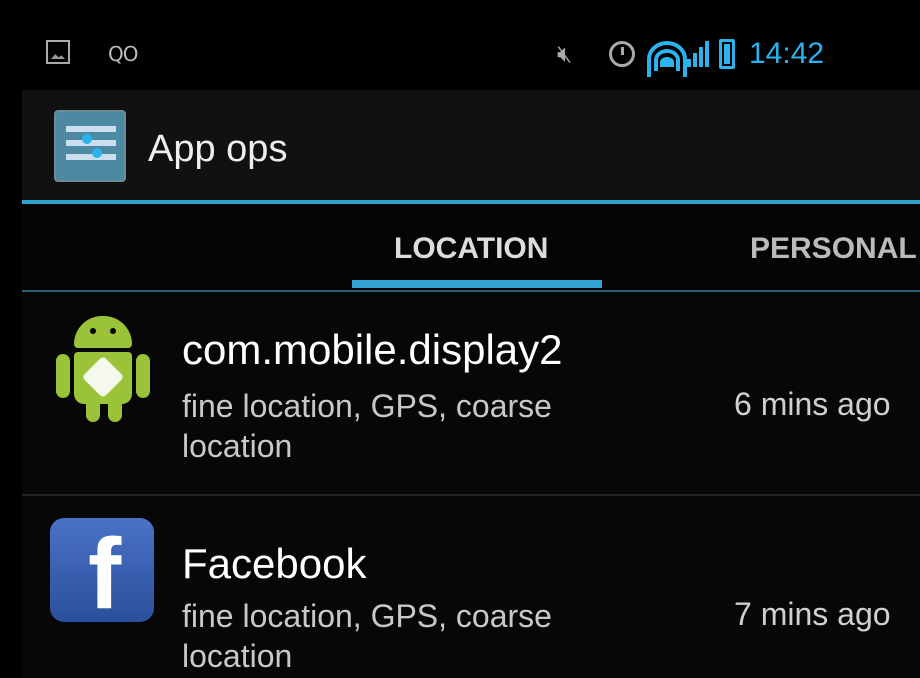 This screenshot has width=920, height=678. What do you see at coordinates (833, 249) in the screenshot?
I see `tab-personal: PERSONAL` at bounding box center [833, 249].